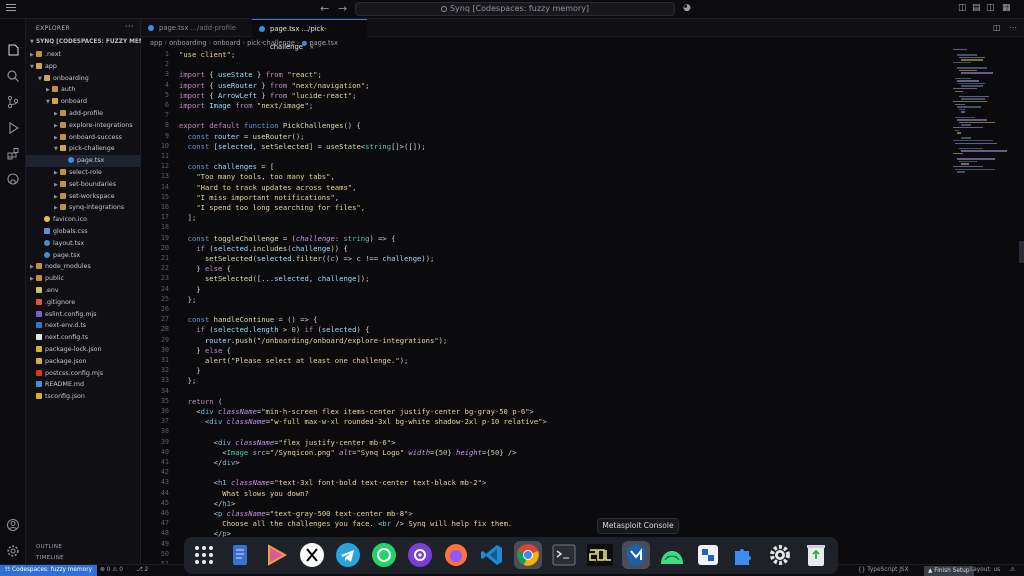  I want to click on folder-item: ▶ .next, so click(83, 55).